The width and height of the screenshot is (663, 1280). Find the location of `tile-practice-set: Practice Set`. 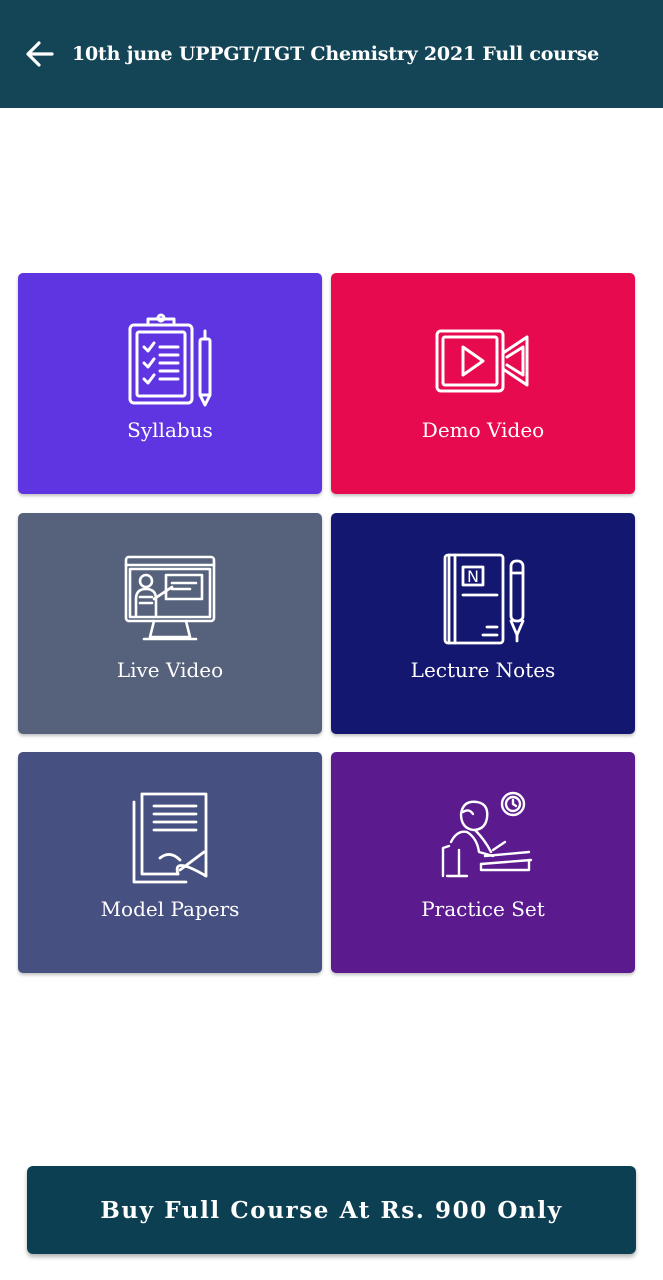

tile-practice-set: Practice Set is located at coordinates (483, 862).